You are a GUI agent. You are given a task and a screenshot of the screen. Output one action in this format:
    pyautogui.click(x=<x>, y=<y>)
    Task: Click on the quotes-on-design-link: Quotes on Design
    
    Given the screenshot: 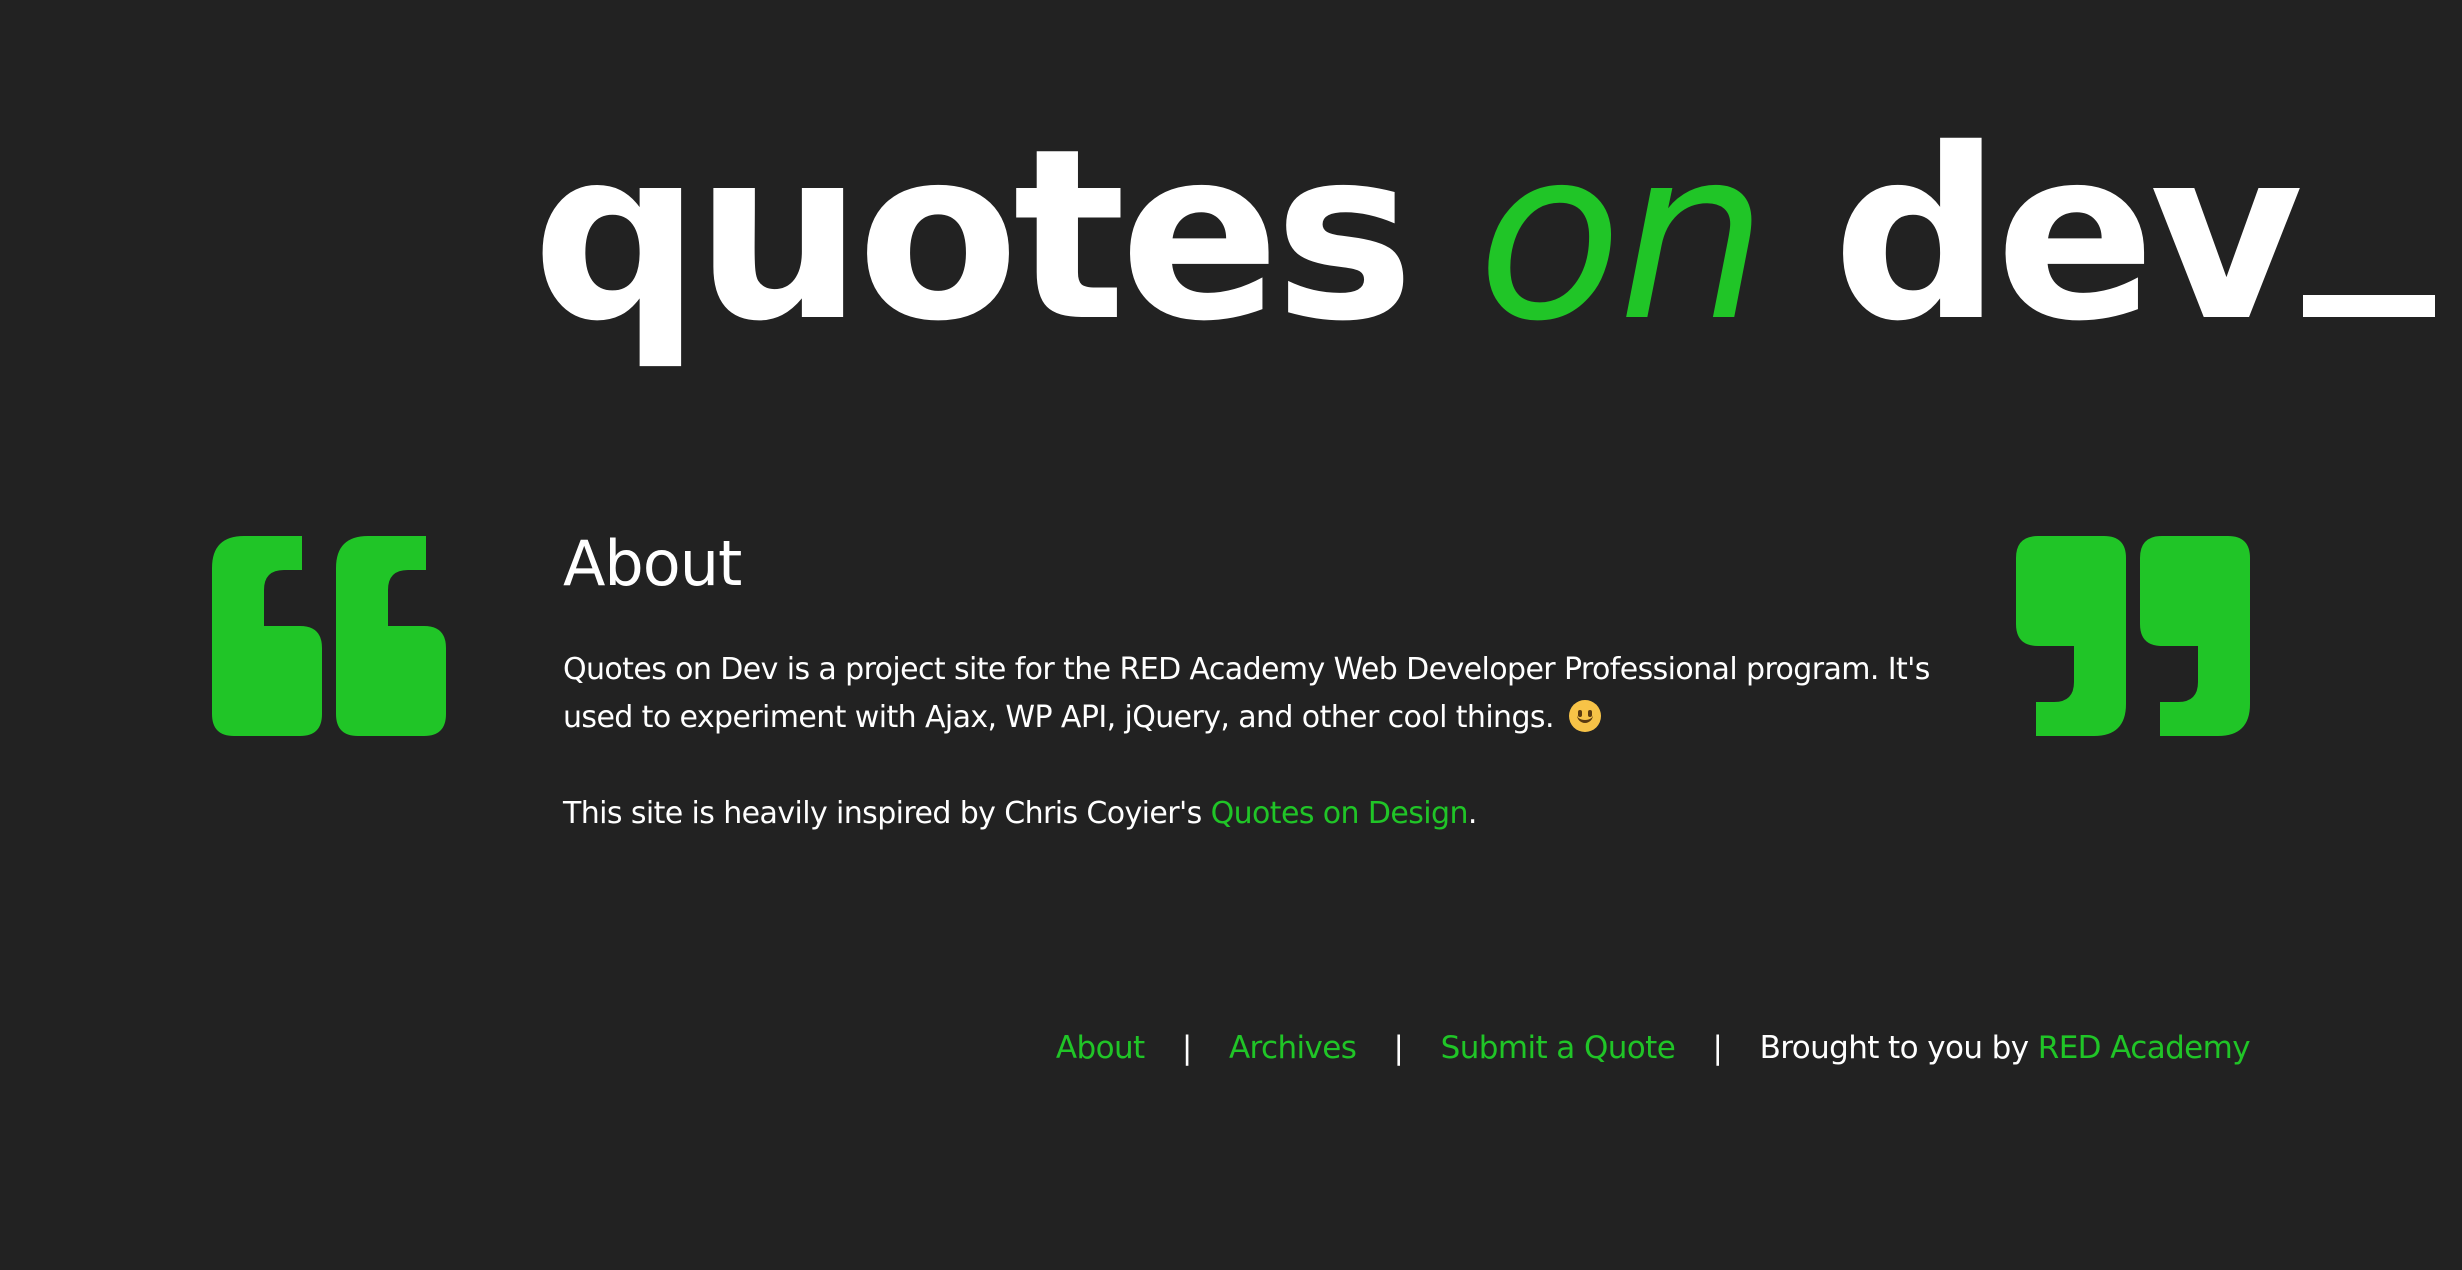 What is the action you would take?
    pyautogui.click(x=1340, y=813)
    